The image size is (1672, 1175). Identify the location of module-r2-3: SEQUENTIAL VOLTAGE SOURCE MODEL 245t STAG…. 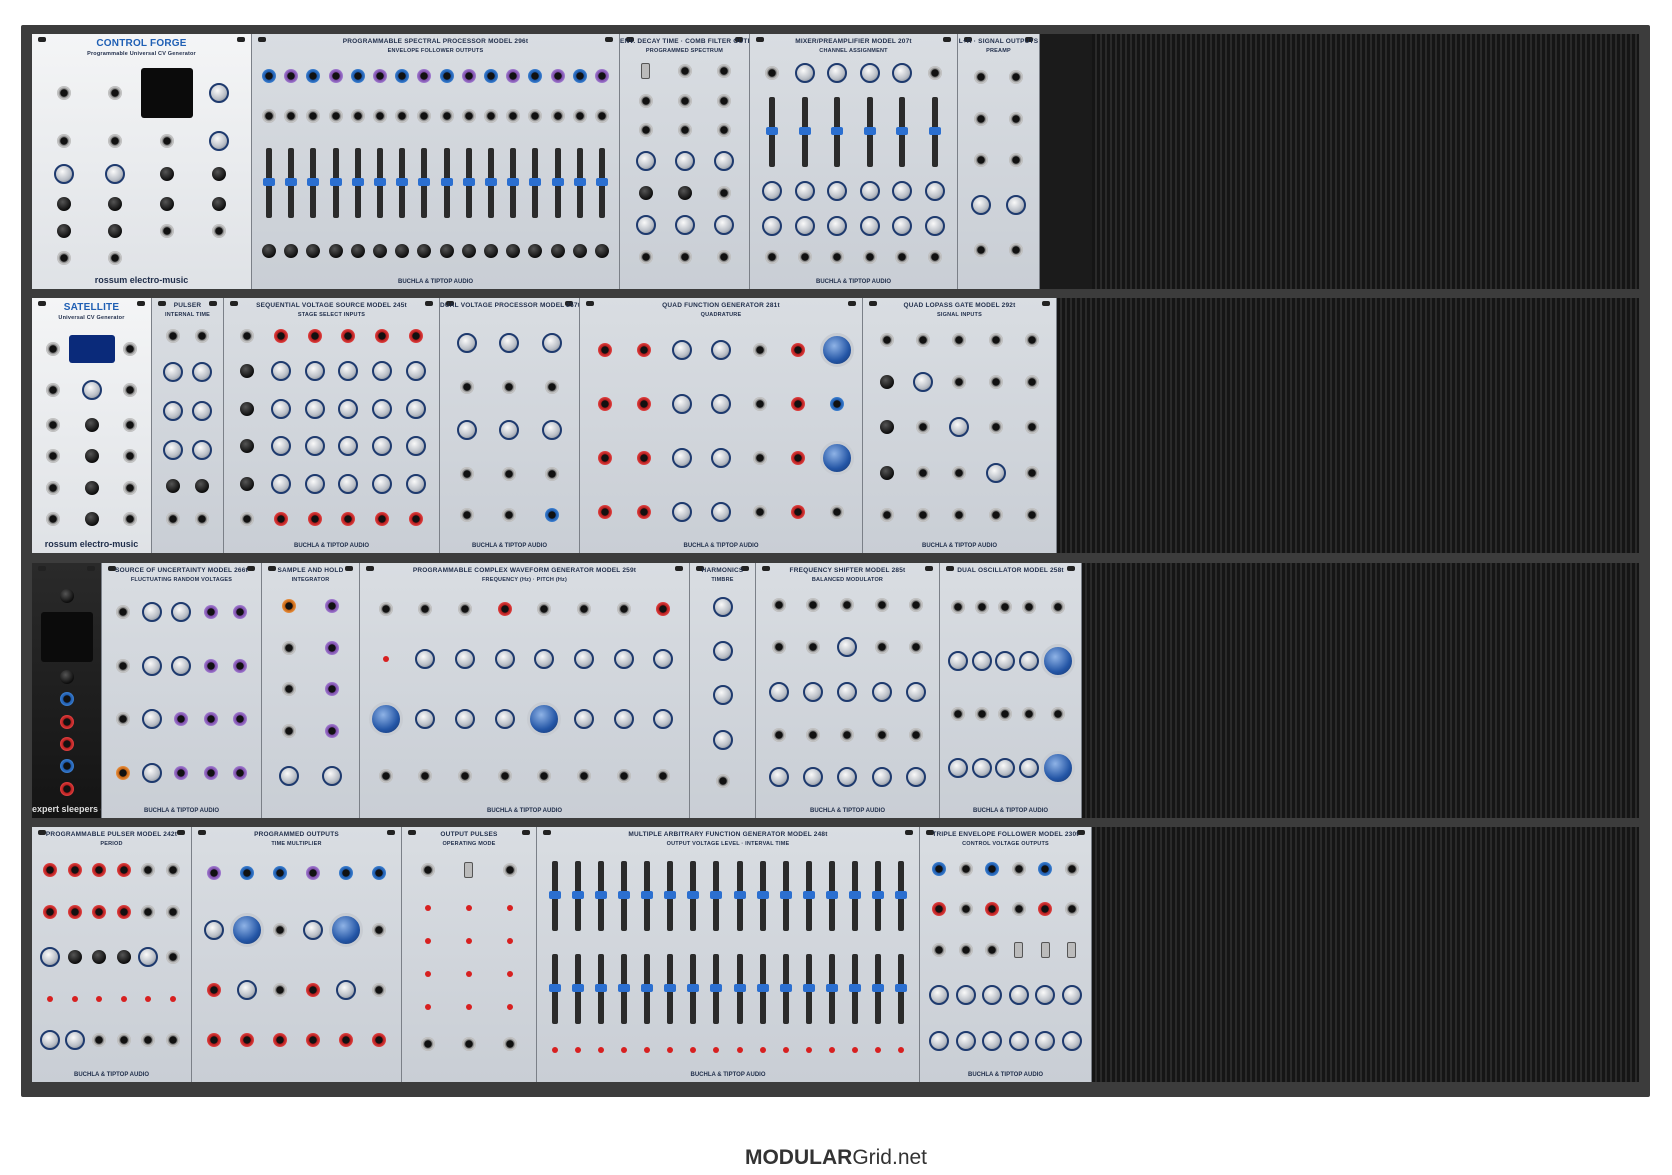
(332, 425).